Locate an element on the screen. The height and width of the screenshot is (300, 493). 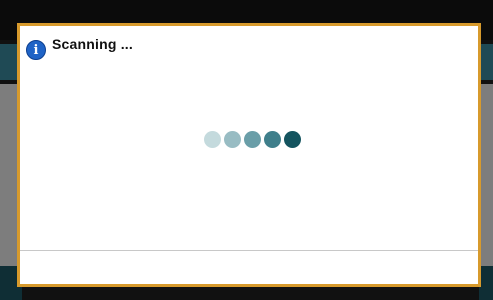
dialog-footer is located at coordinates (249, 267).